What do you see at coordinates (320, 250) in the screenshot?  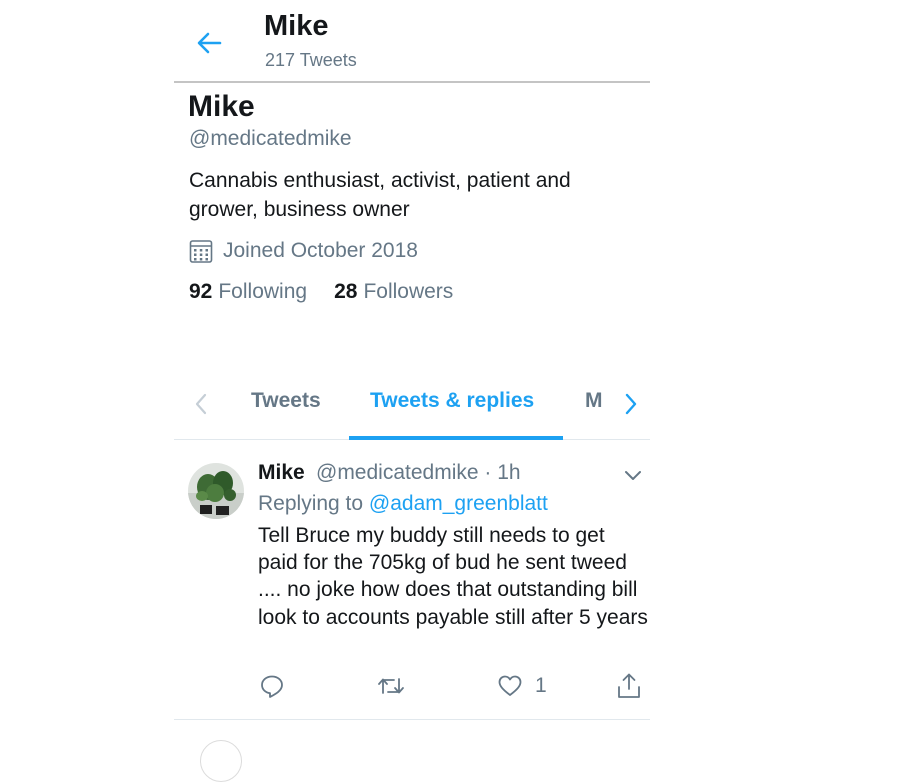 I see `joined-date: Joined October 2018` at bounding box center [320, 250].